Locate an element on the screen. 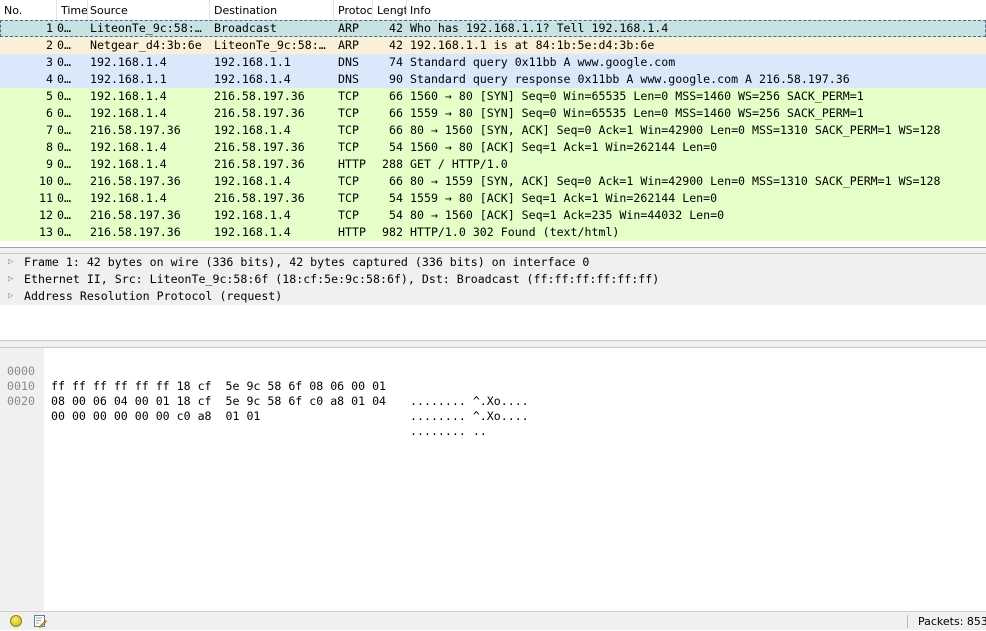 The width and height of the screenshot is (986, 631). cell-length: 90 is located at coordinates (396, 79).